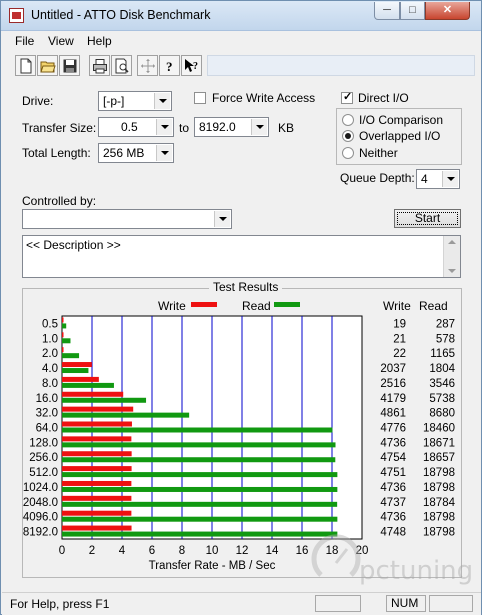  Describe the element at coordinates (241, 256) in the screenshot. I see `description-box: << Description >>` at that location.